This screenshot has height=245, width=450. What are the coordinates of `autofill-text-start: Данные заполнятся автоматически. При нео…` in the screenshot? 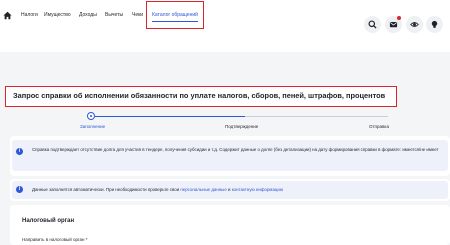 It's located at (106, 189).